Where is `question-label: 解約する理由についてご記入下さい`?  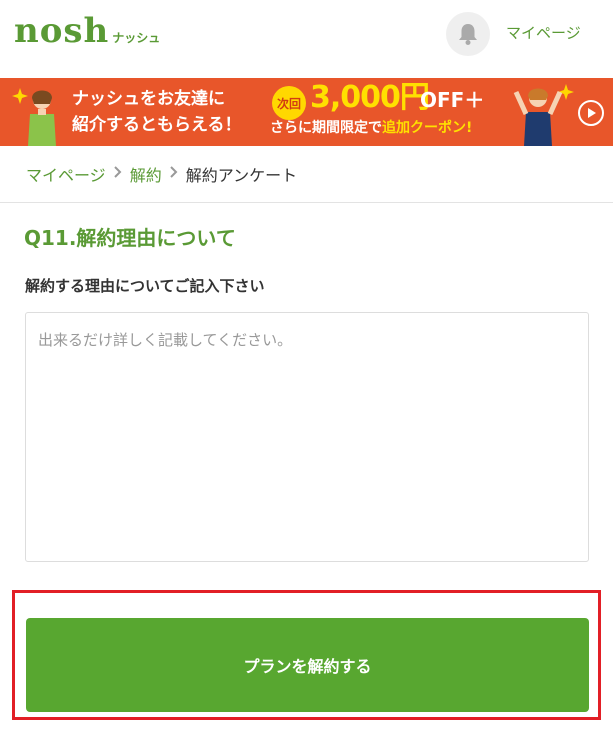
question-label: 解約する理由についてご記入下さい is located at coordinates (145, 286).